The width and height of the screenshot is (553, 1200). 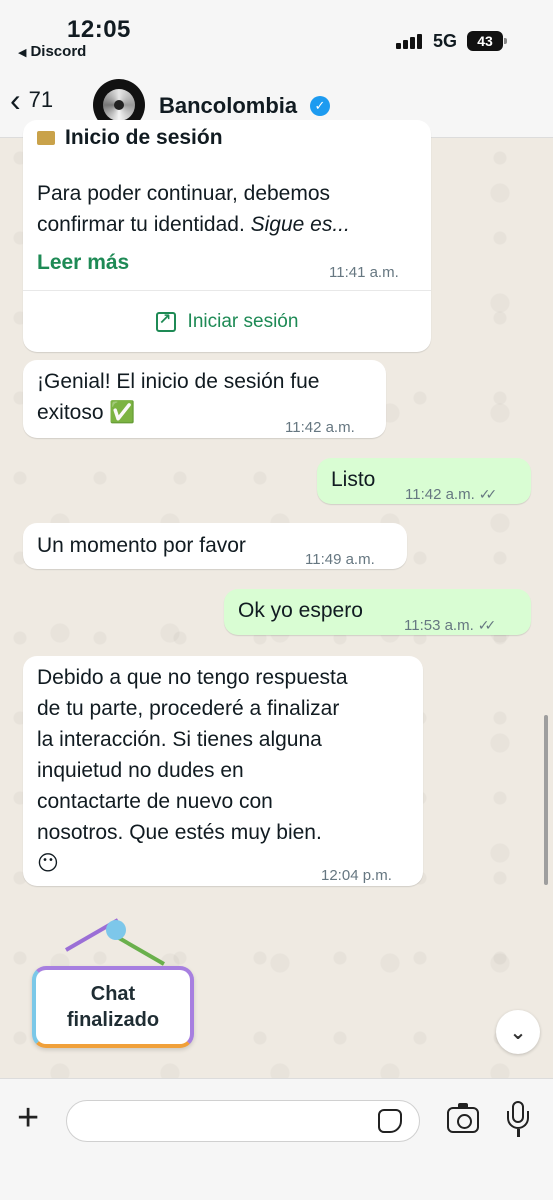 I want to click on message-time: 11:42 a.m. ✓✓, so click(x=451, y=494).